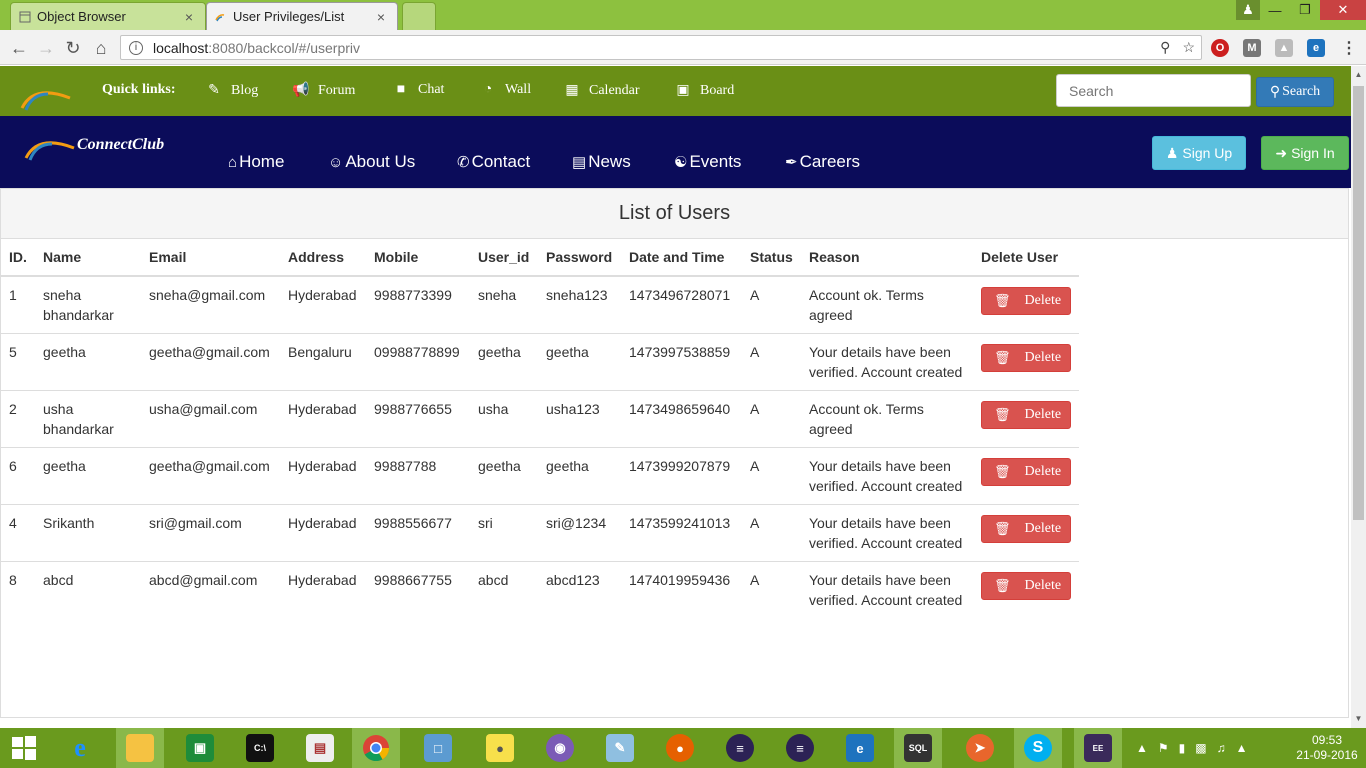 The width and height of the screenshot is (1366, 768). I want to click on sign-up-button: ♟ Sign Up, so click(1199, 153).